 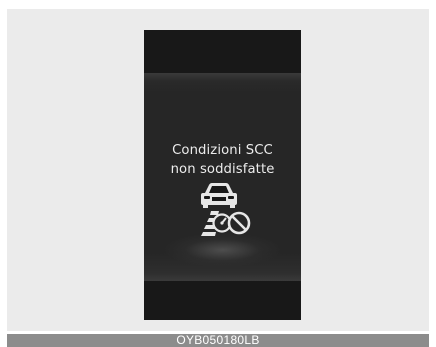 I want to click on figure-code: OYB050180LB, so click(x=218, y=340).